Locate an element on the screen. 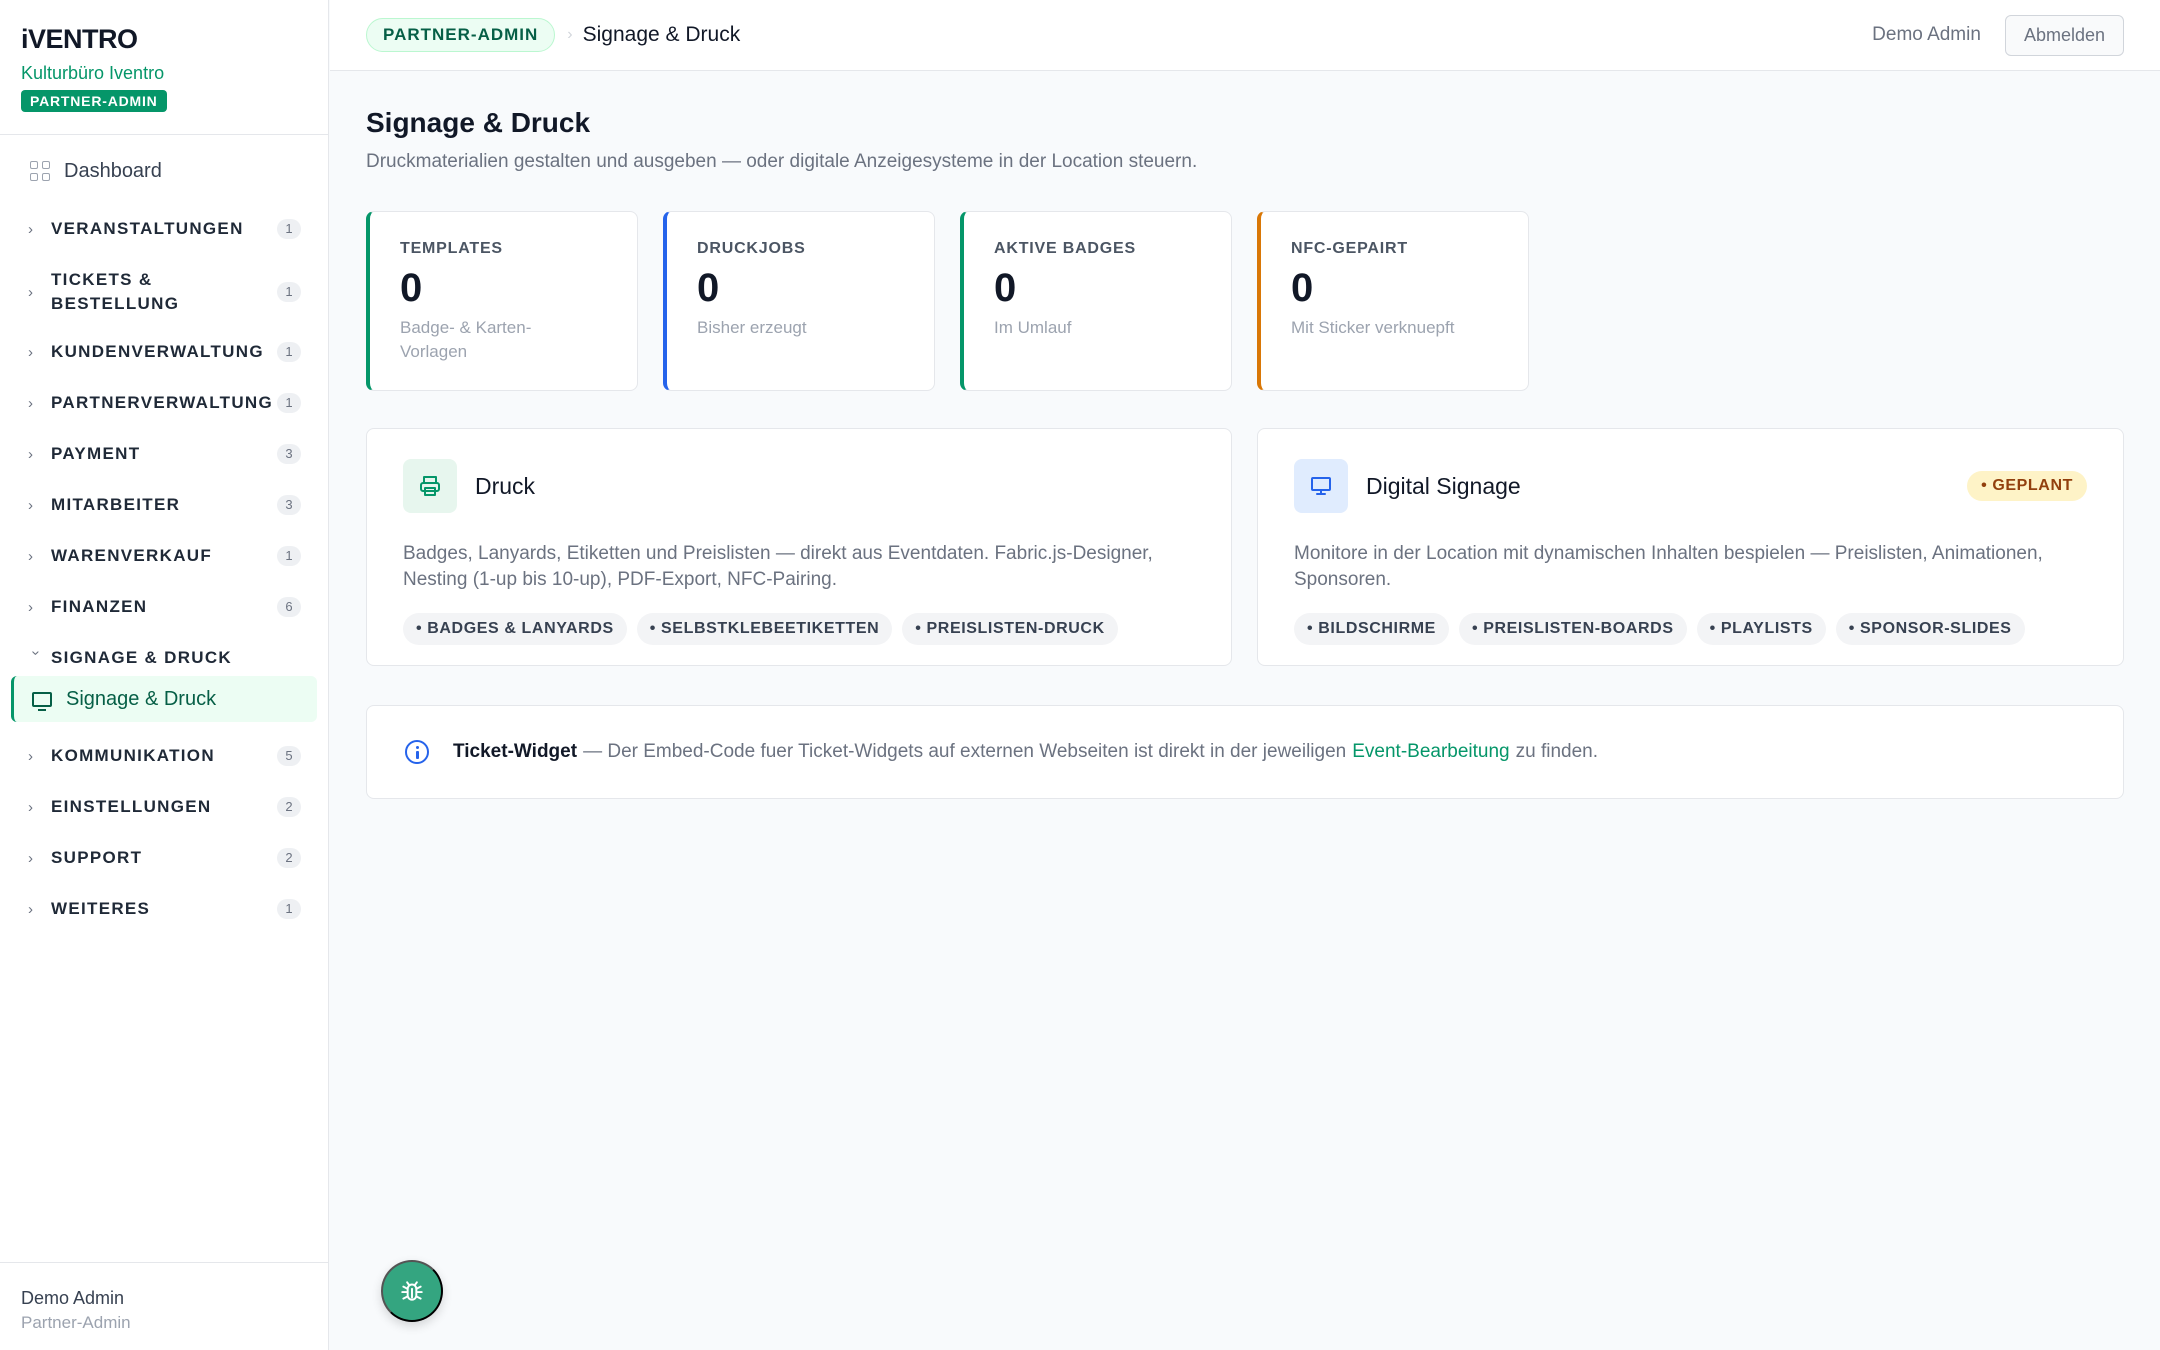 This screenshot has height=1350, width=2160. chevron-down-icon: › is located at coordinates (36, 652).